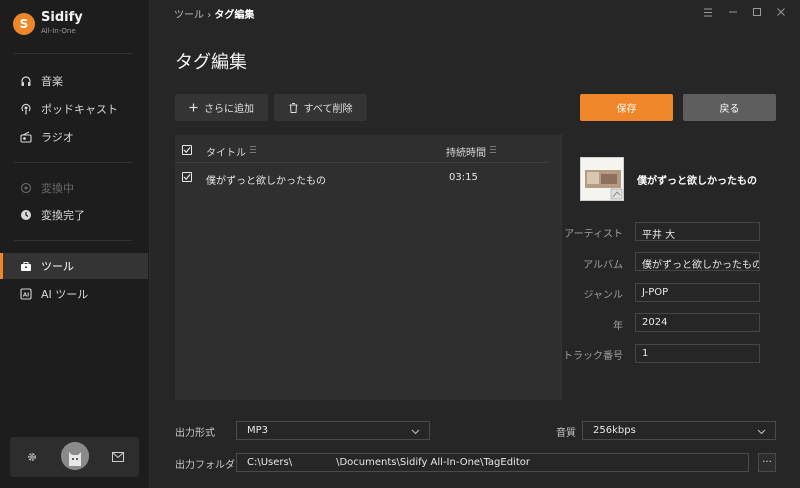 This screenshot has width=800, height=488. I want to click on sidebar-footer, so click(74, 457).